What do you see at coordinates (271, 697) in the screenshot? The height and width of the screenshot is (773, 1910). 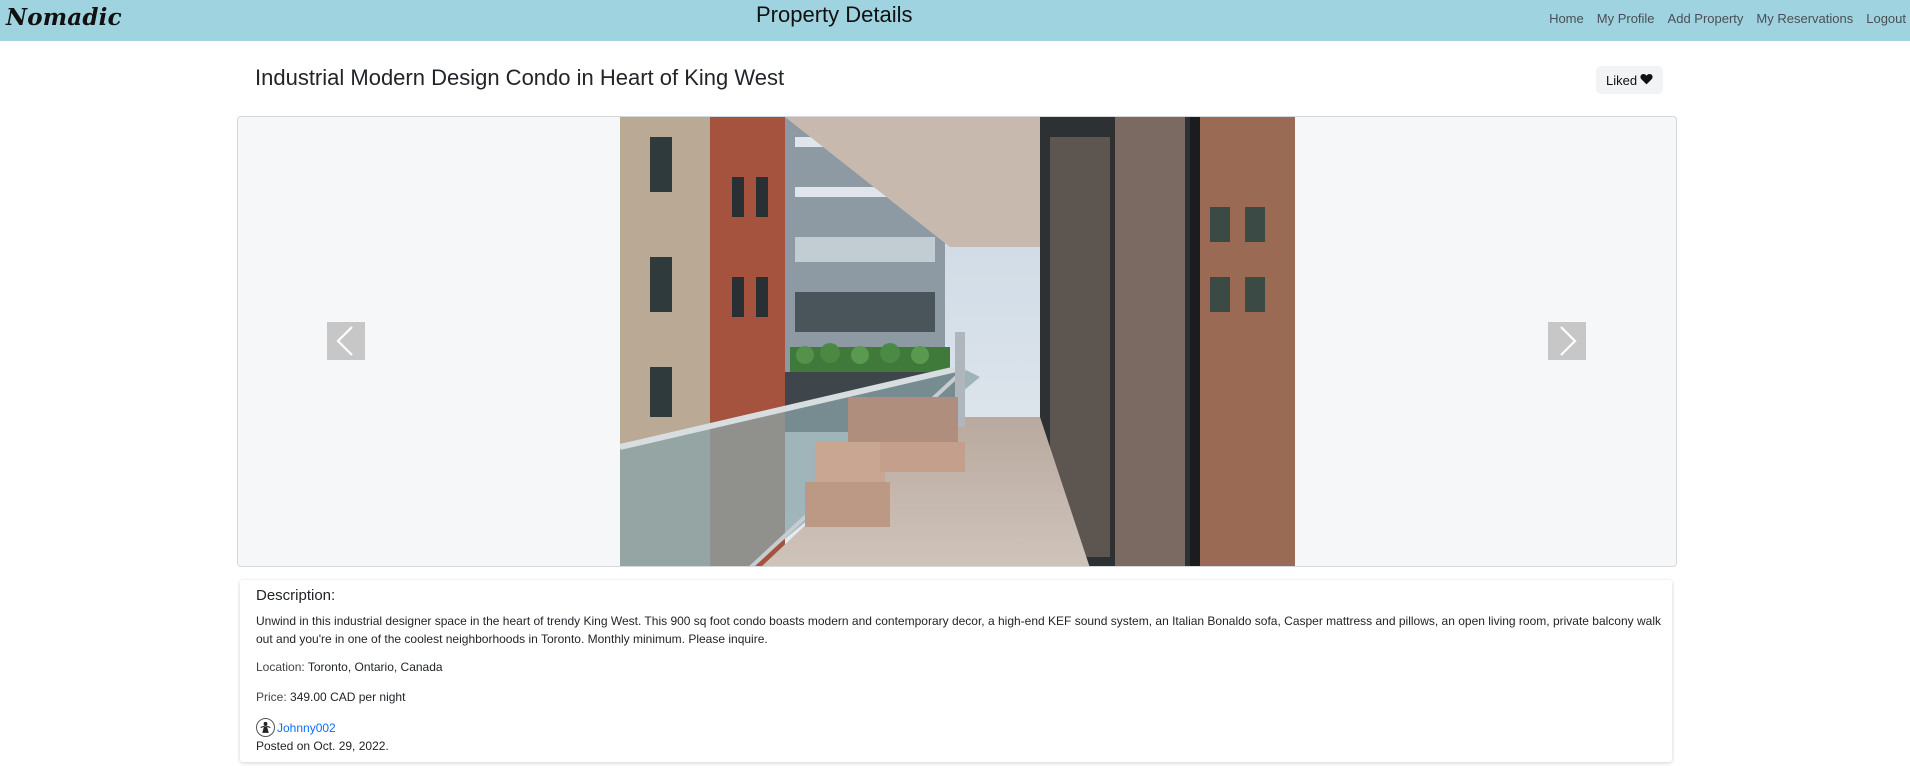 I see `price-label: Price:` at bounding box center [271, 697].